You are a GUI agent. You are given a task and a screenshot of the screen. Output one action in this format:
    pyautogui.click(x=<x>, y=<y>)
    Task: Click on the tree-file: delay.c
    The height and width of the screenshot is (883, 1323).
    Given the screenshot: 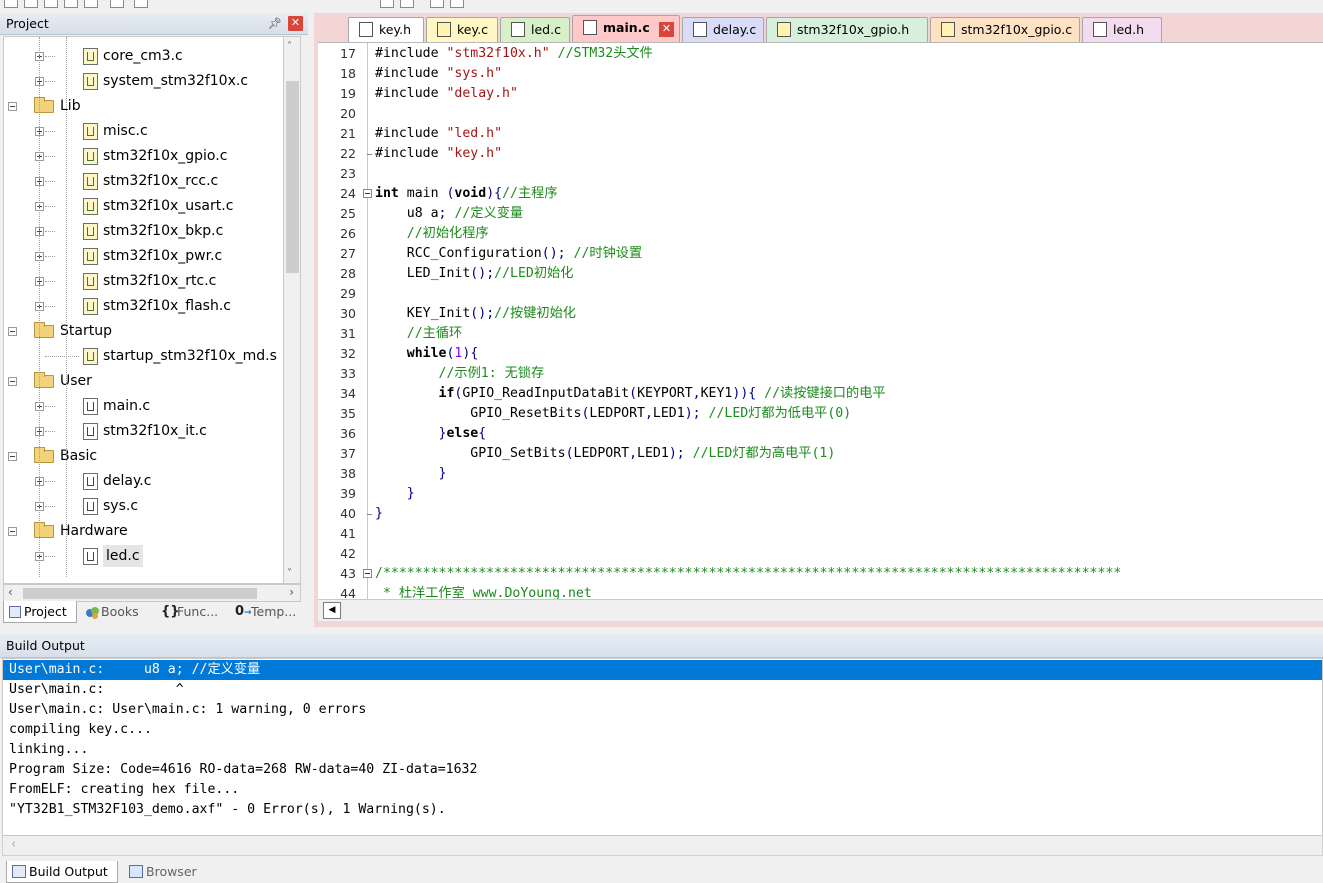 What is the action you would take?
    pyautogui.click(x=143, y=481)
    